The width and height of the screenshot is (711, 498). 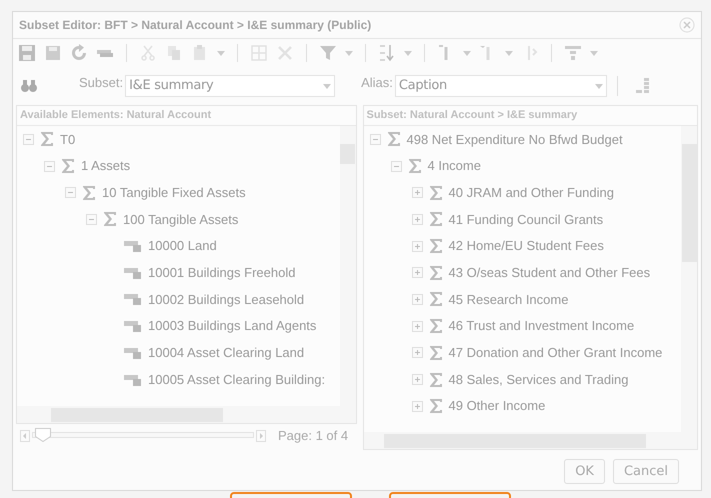 I want to click on panel-header: Available Elements: Natural Account, so click(x=186, y=116).